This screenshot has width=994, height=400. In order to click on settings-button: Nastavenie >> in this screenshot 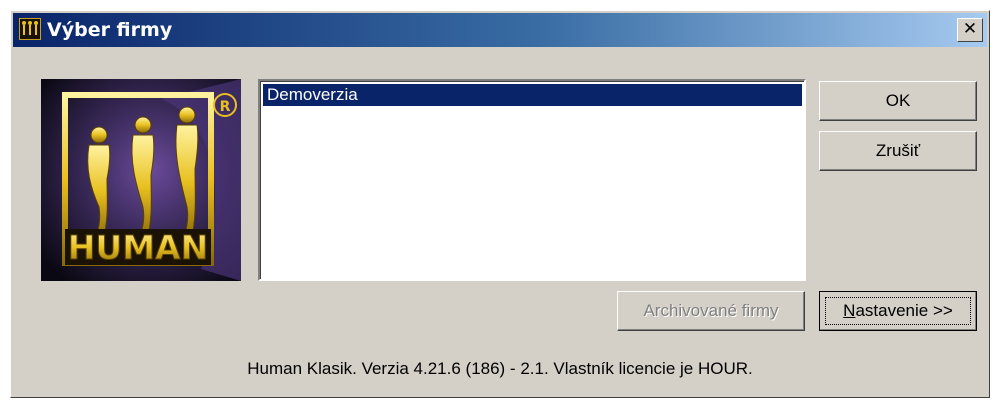, I will do `click(898, 311)`.